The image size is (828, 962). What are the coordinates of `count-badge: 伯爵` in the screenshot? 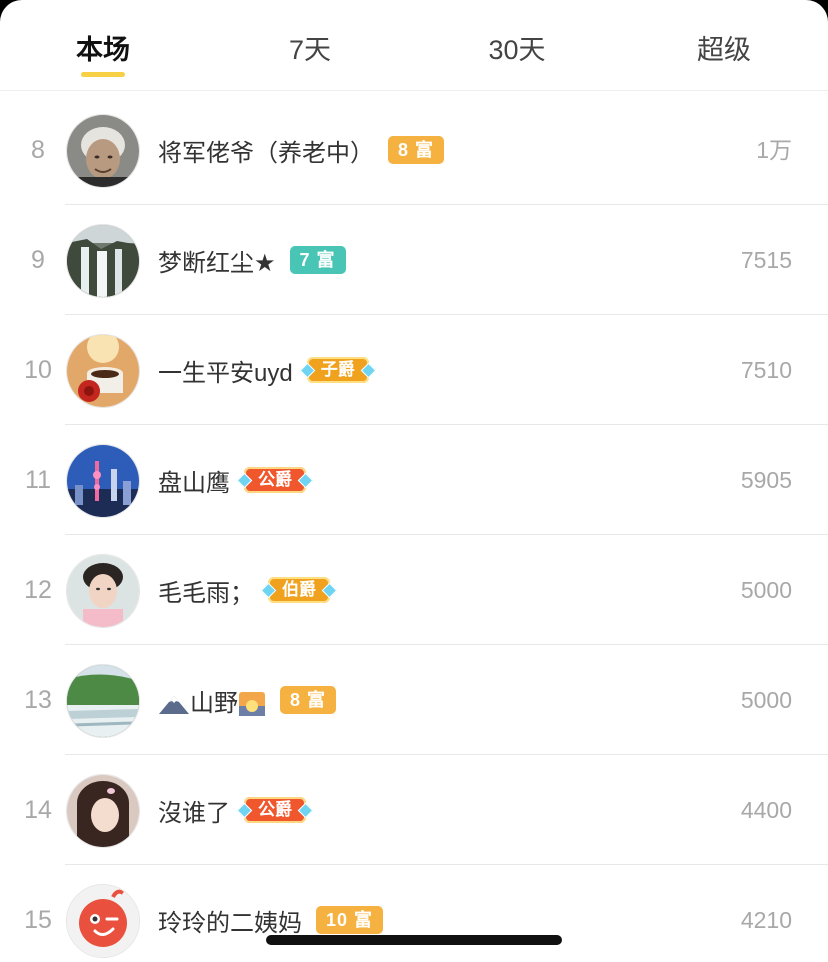 It's located at (299, 590).